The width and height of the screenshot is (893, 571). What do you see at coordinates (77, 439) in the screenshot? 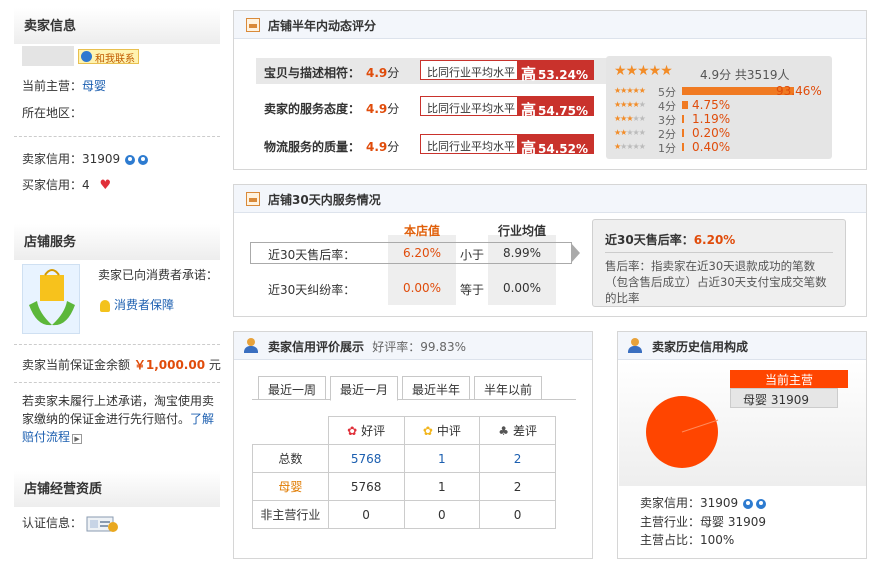
I see `arrow-right-icon: ▶` at bounding box center [77, 439].